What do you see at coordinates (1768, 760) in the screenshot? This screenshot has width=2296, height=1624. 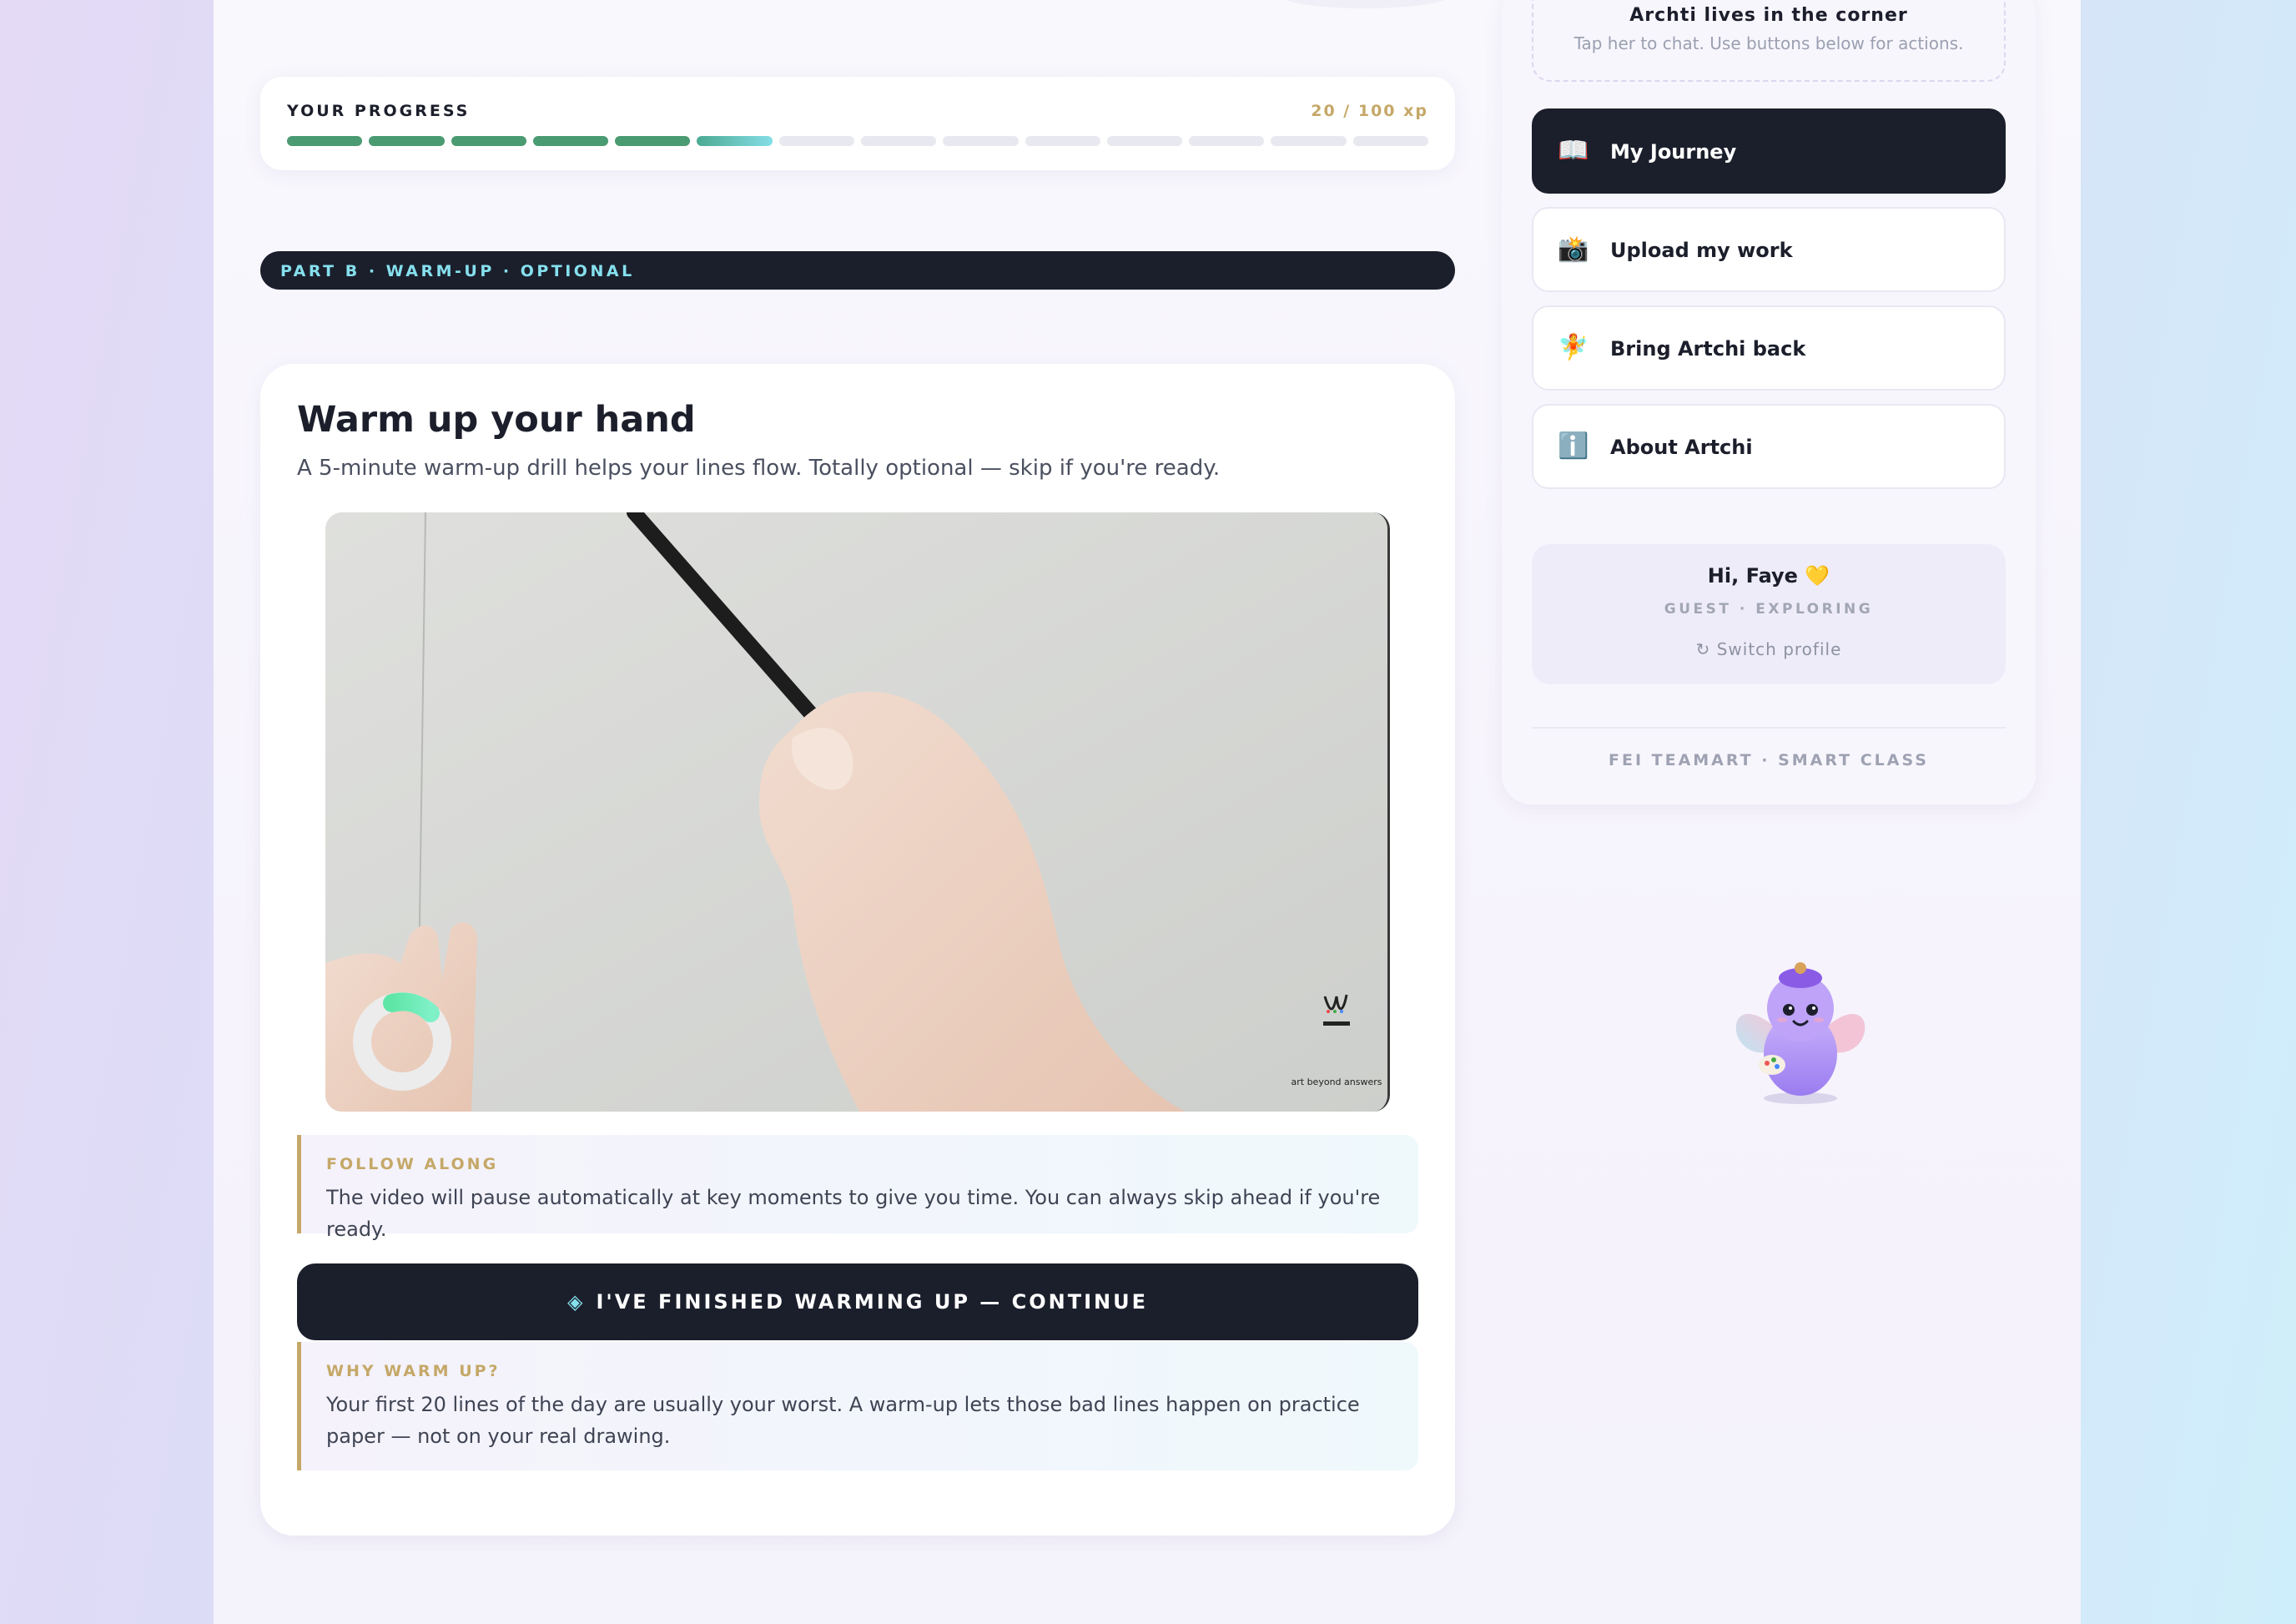 I see `sidebar-footer: FEI TEAMART · SMART CLASS` at bounding box center [1768, 760].